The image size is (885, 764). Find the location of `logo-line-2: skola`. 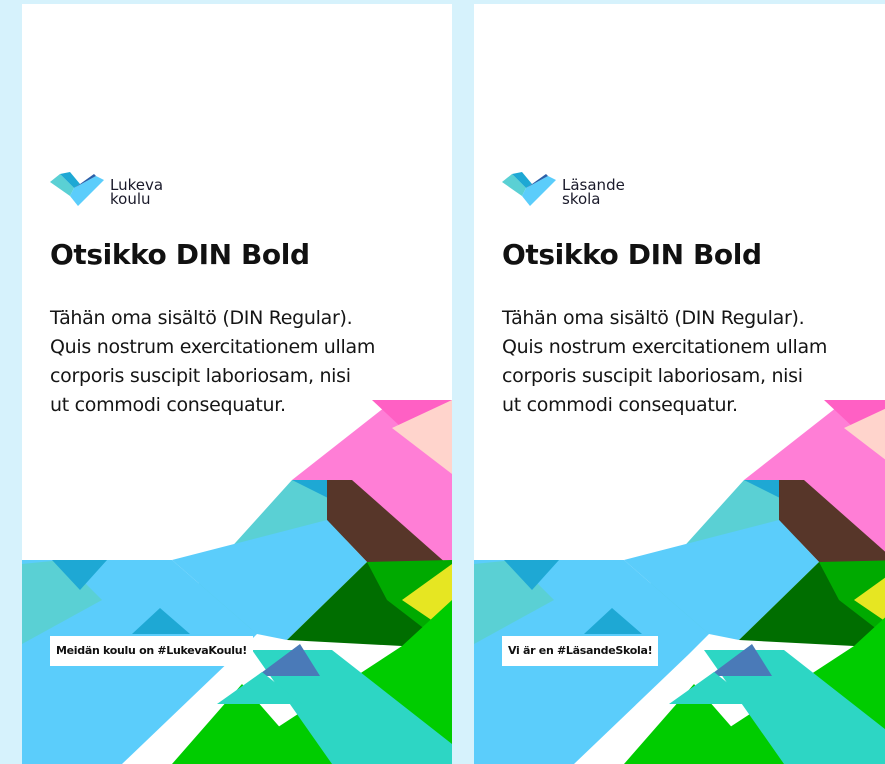

logo-line-2: skola is located at coordinates (581, 199).